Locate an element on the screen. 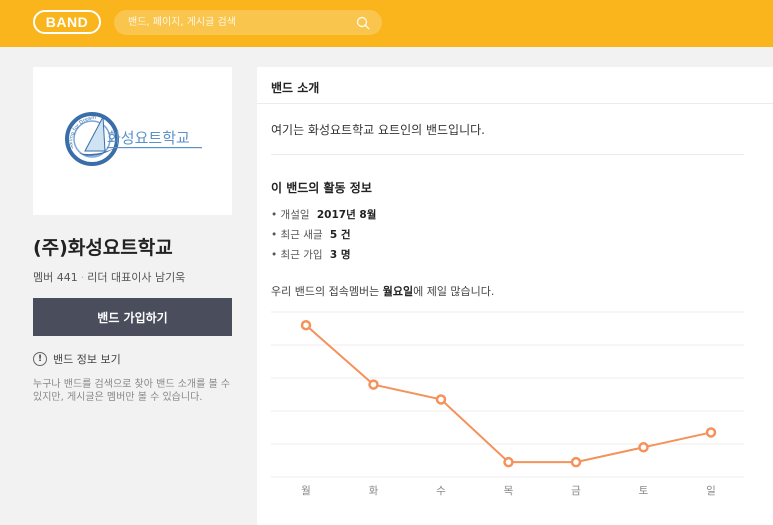 This screenshot has width=773, height=525. activity-item: • 개설일 2017년 8월 is located at coordinates (324, 215).